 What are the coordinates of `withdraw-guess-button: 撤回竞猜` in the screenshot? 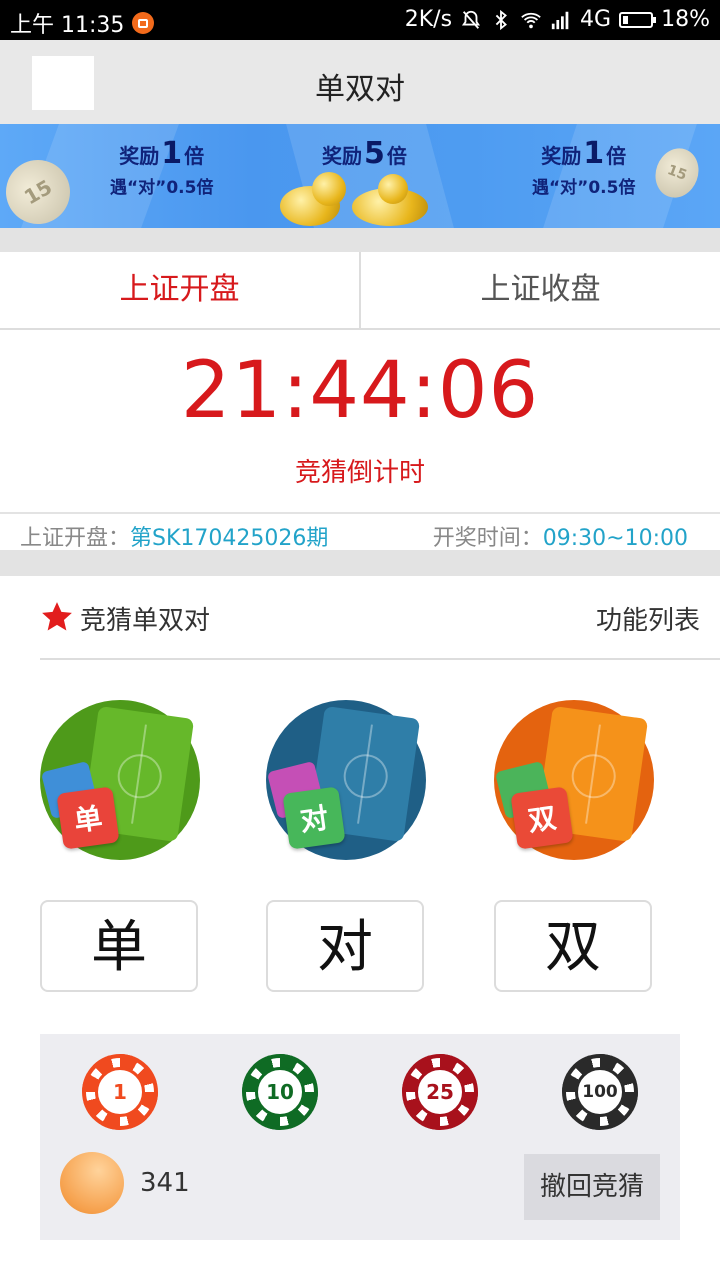 It's located at (592, 1187).